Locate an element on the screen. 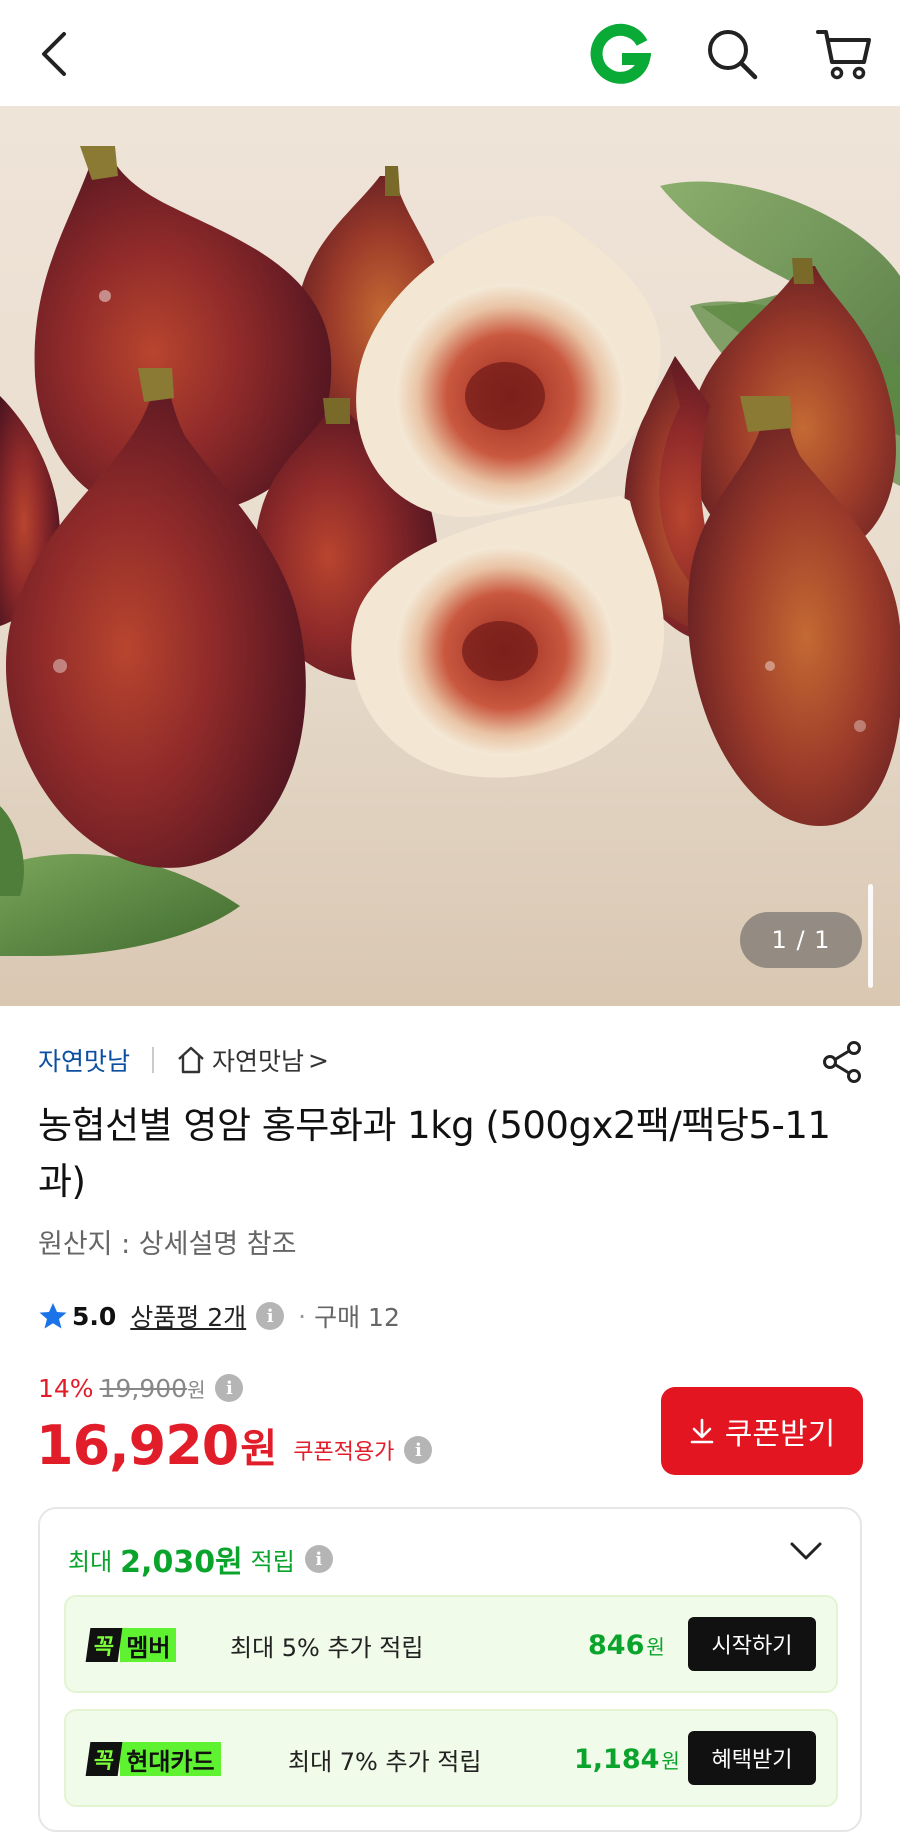 The width and height of the screenshot is (900, 1845). chevron-right-icon: > is located at coordinates (318, 1060).